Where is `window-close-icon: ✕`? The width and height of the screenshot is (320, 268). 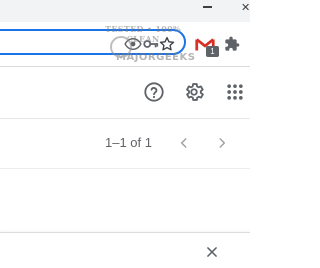 window-close-icon: ✕ is located at coordinates (245, 8).